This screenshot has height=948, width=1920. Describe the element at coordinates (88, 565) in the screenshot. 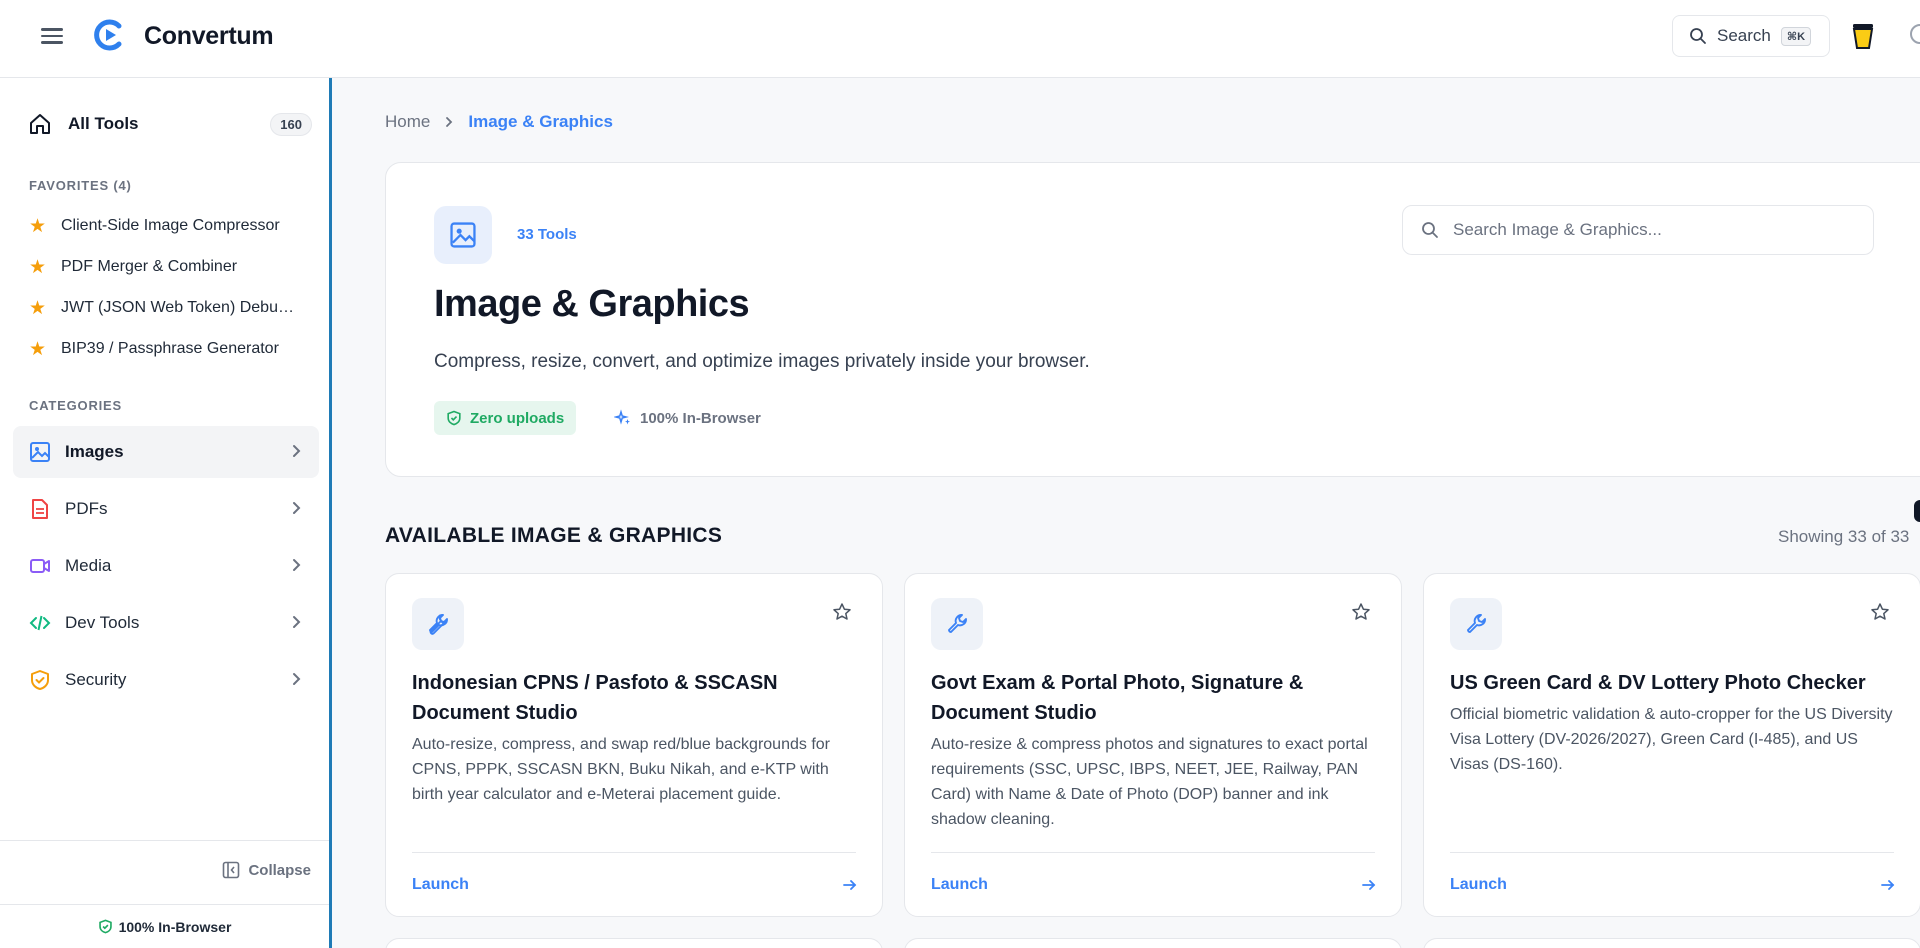

I see `sidebar-item-label: Media` at that location.